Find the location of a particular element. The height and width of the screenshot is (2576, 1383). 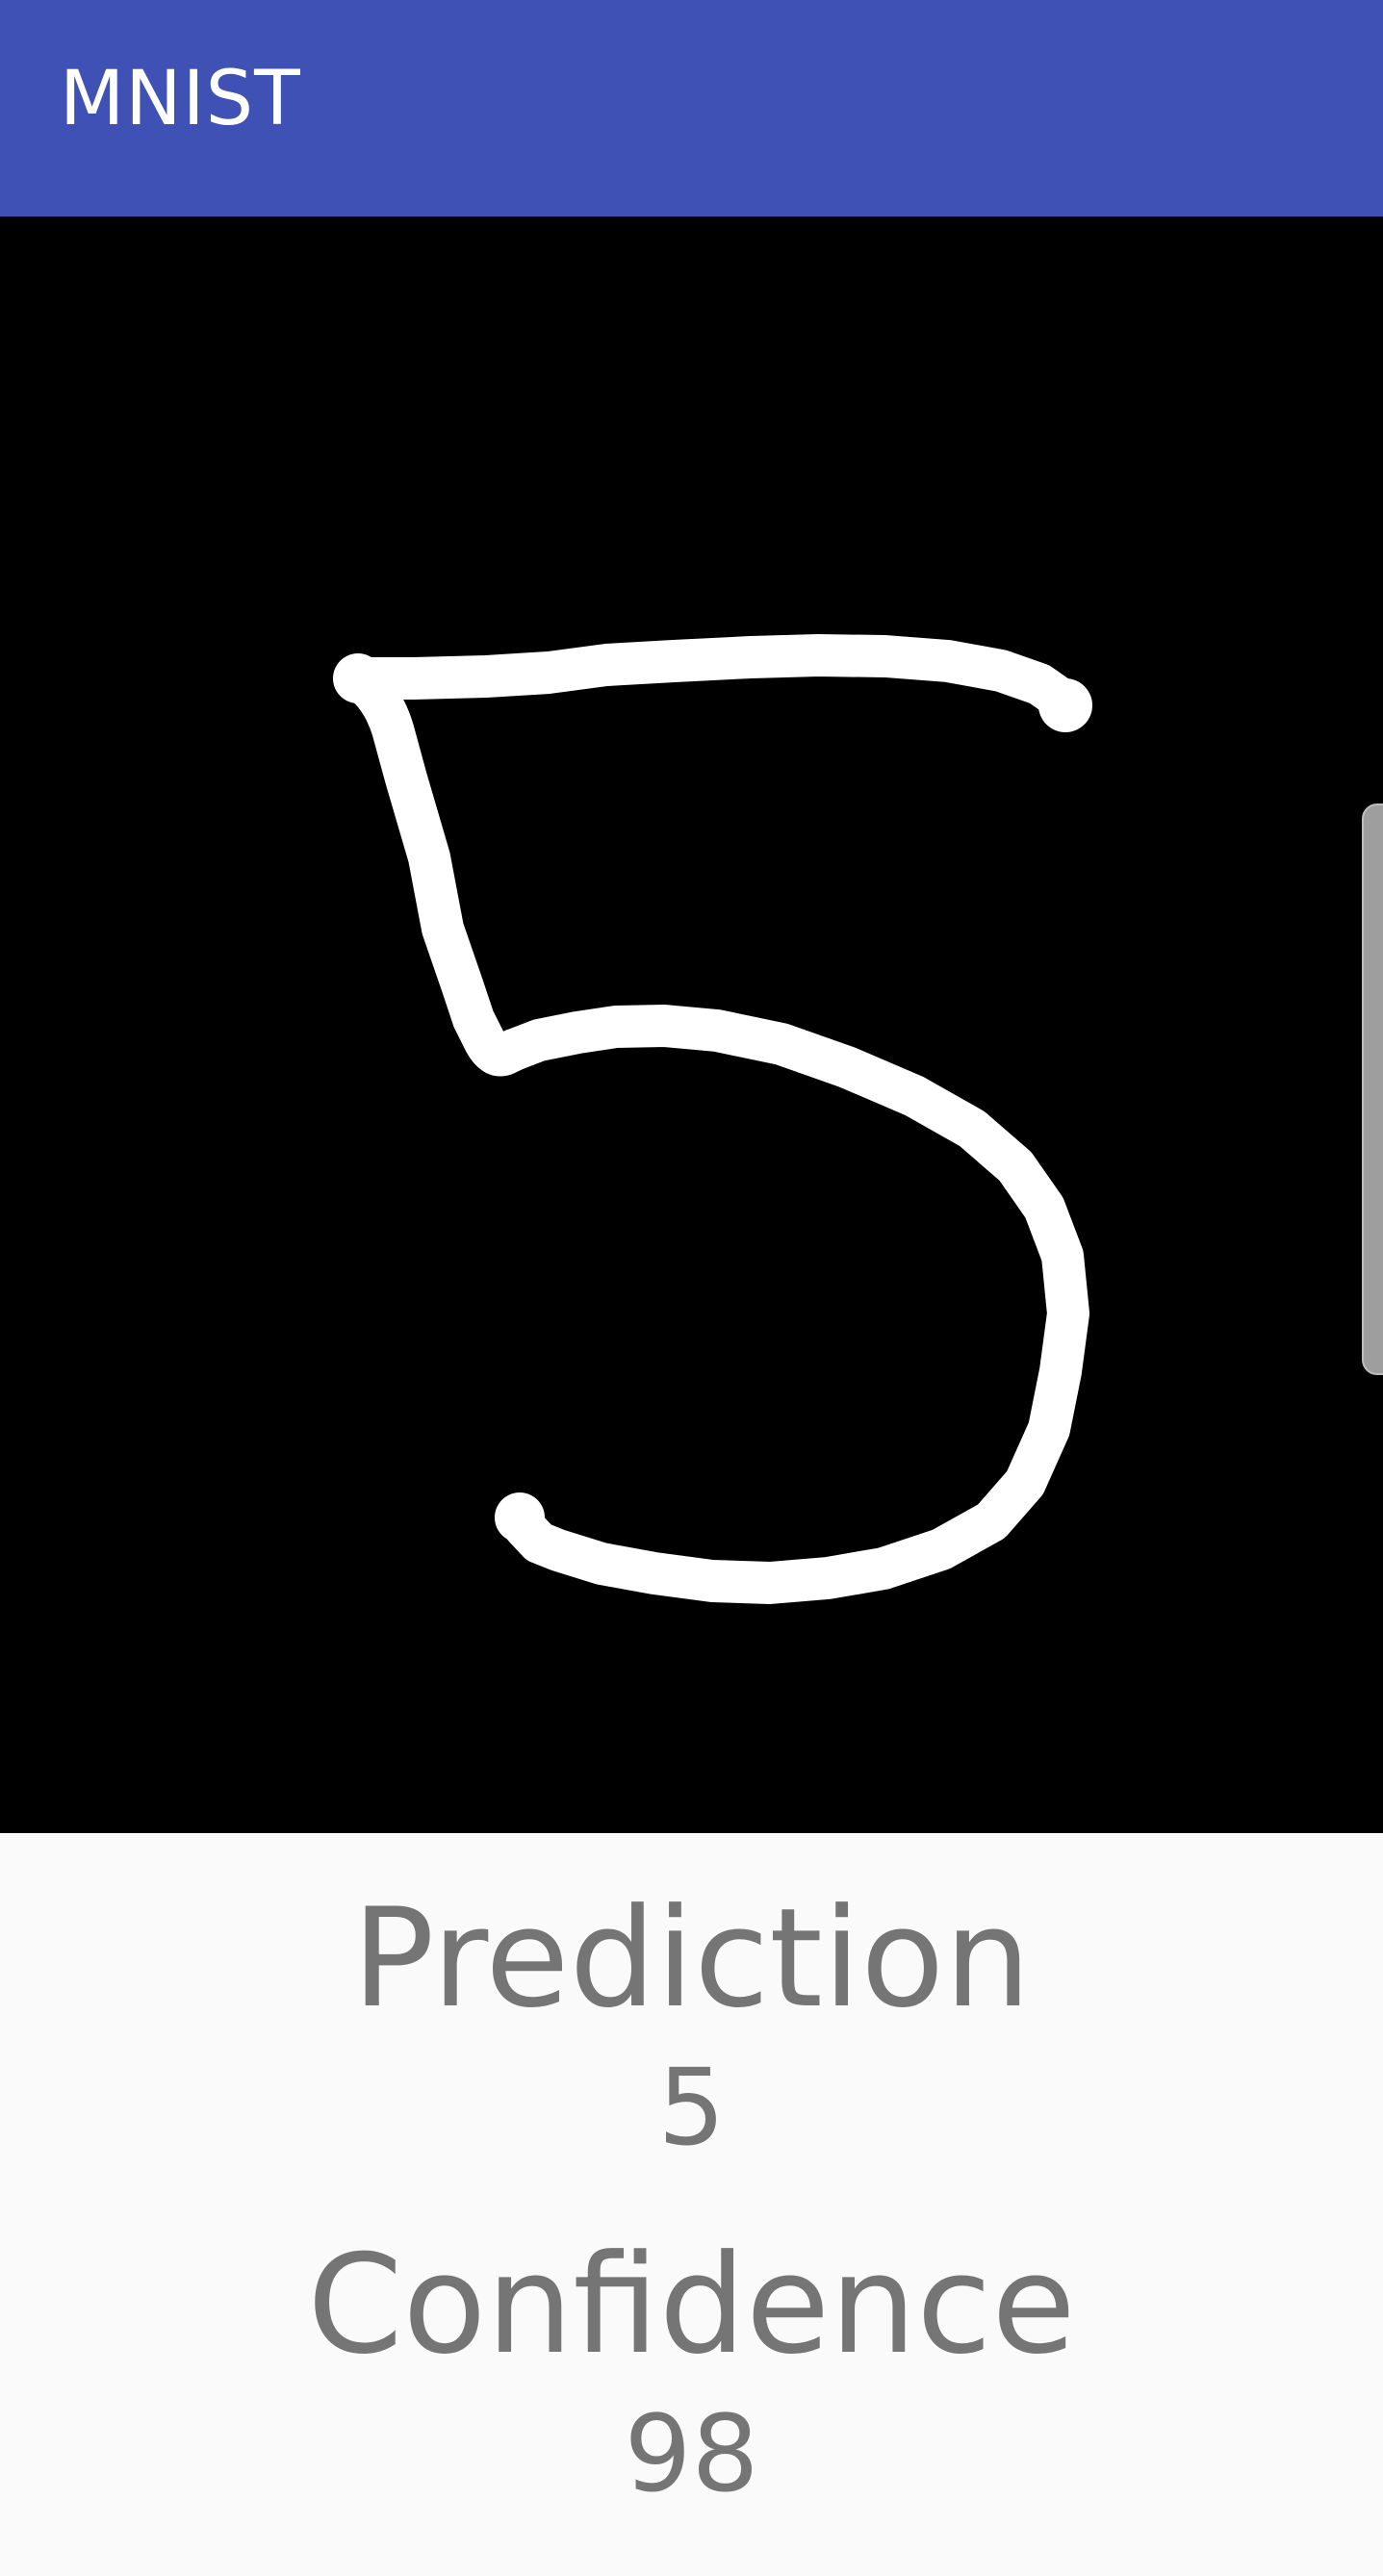

confidence-value: 98 is located at coordinates (691, 2453).